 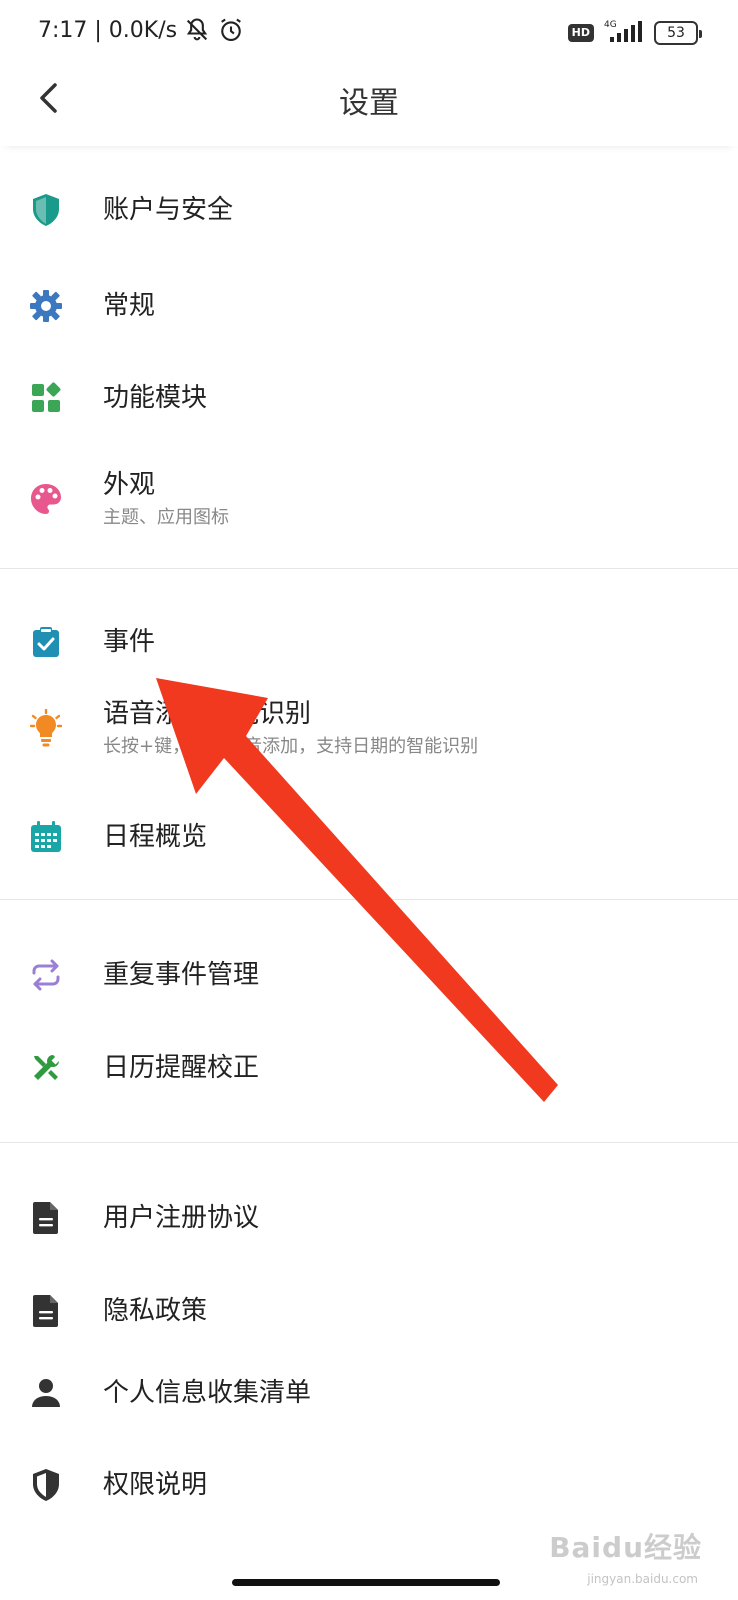 I want to click on calendar-icon, so click(x=46, y=837).